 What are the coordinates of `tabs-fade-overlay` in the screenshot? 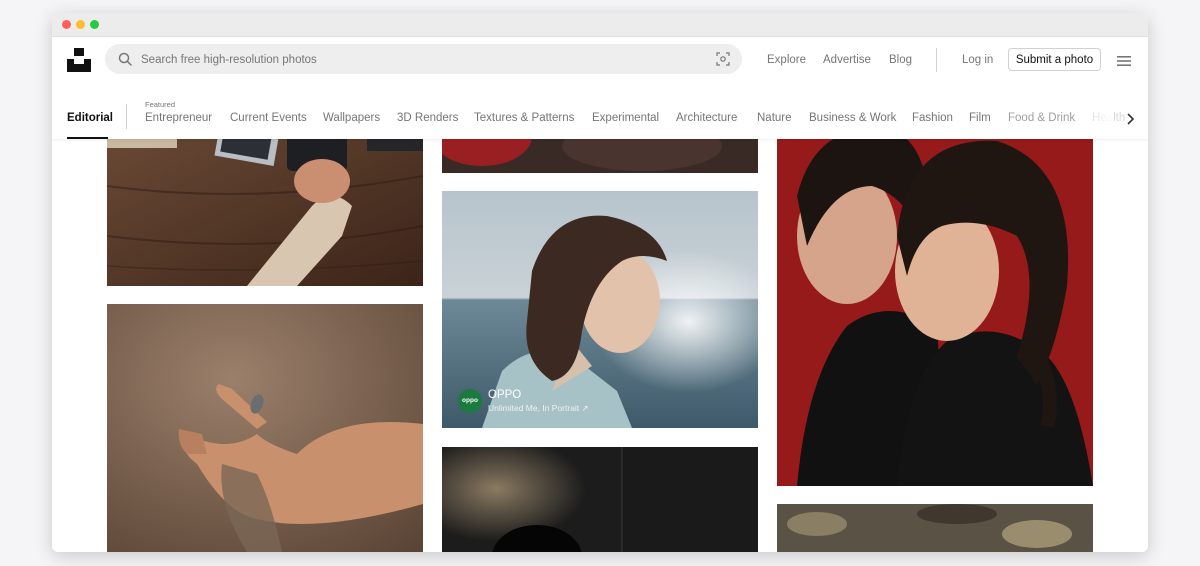 It's located at (1099, 120).